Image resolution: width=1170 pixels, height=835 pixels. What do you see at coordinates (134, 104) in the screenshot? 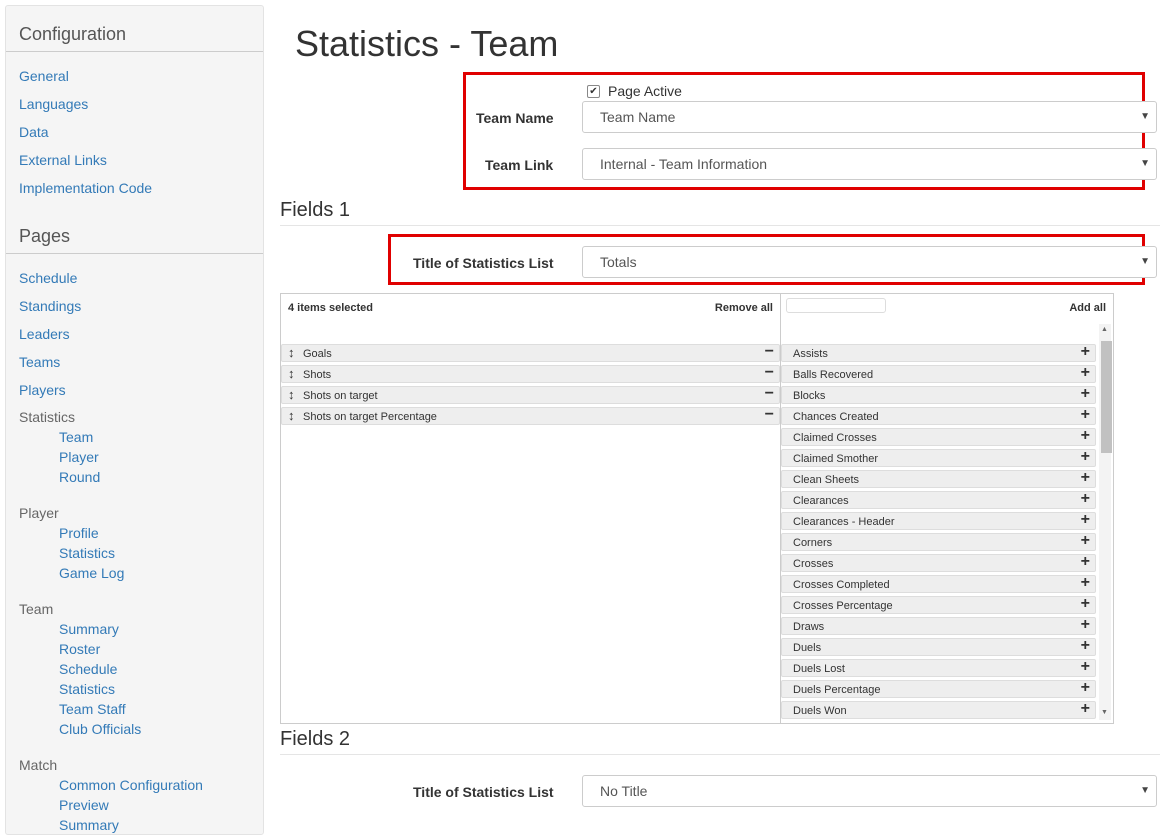
I see `sidebar-link-languages: Languages` at bounding box center [134, 104].